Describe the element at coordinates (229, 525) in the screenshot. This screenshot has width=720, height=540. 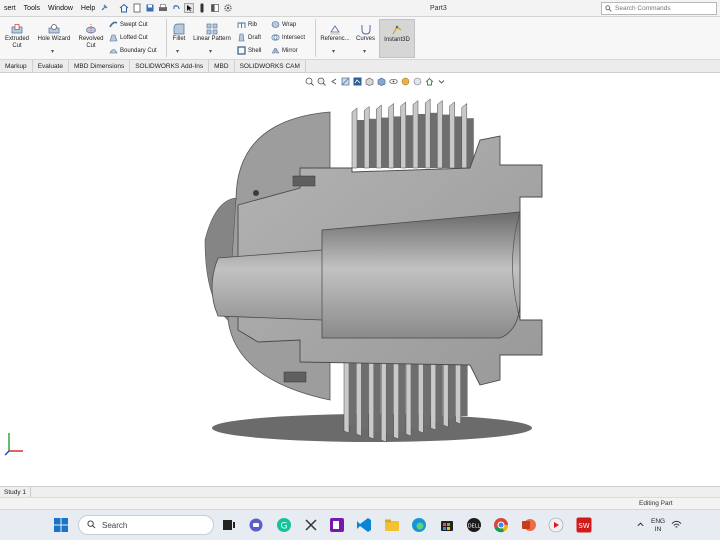
I see `task-view-icon` at that location.